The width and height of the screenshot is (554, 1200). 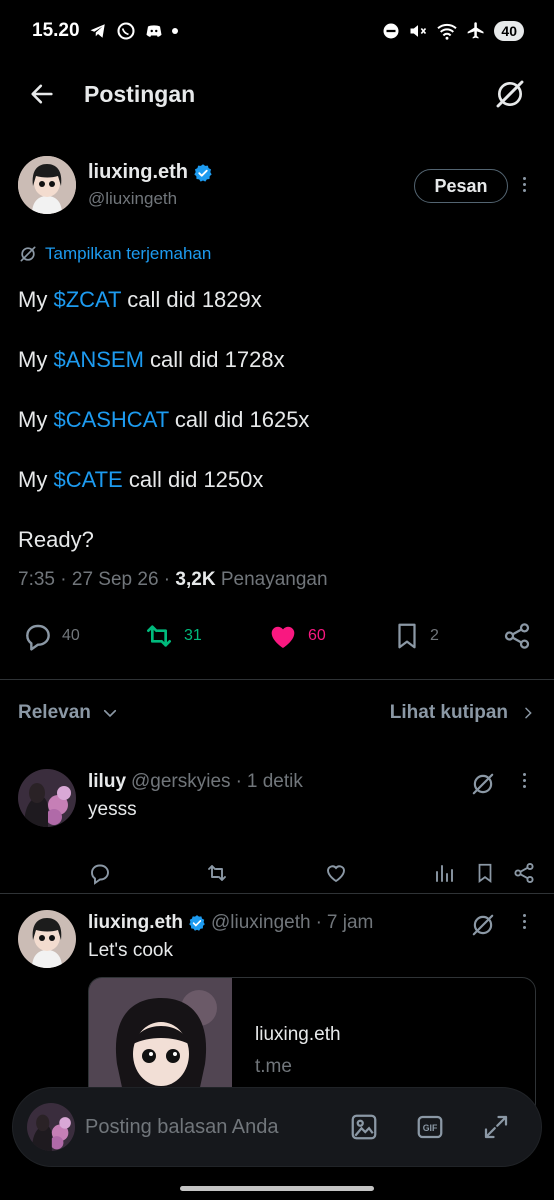 I want to click on post-meta: 7:35 · 27 Sep 26 · 3,2K Penayangan, so click(x=173, y=579).